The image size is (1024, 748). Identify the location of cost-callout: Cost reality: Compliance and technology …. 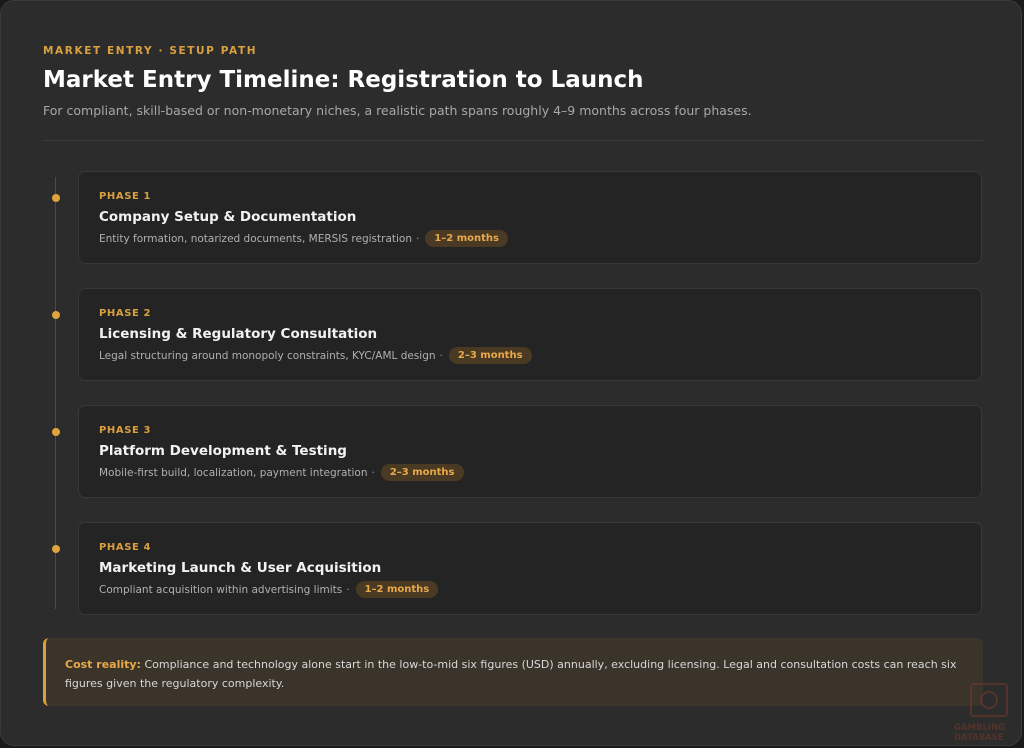
(513, 672).